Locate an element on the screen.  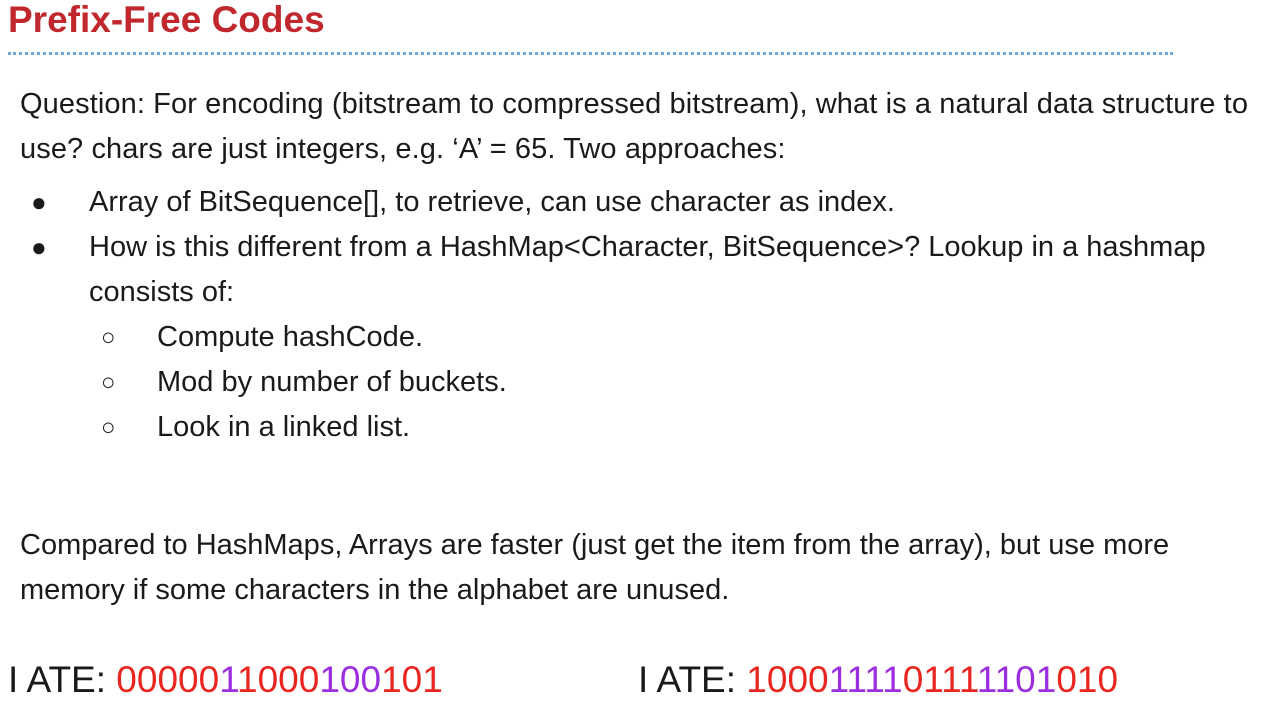
bit-segment: 1 is located at coordinates (228, 679).